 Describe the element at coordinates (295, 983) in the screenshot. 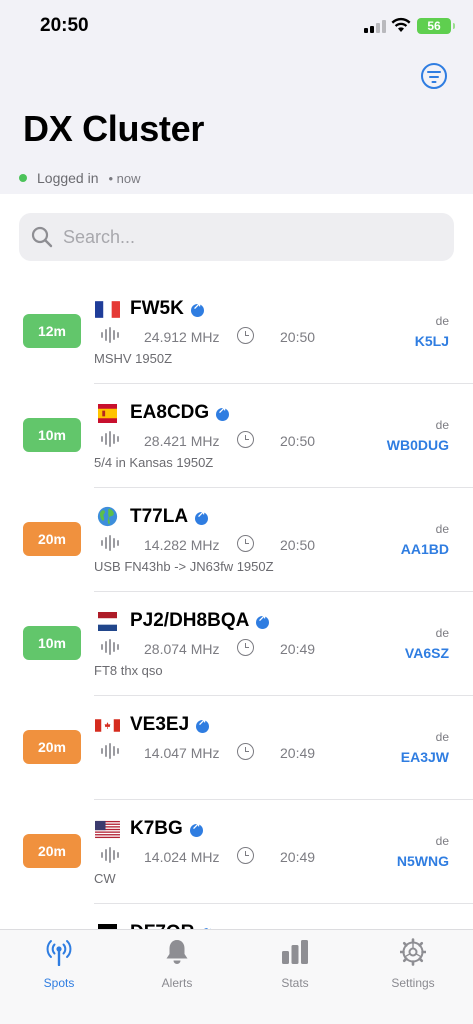

I see `tab-stats-label: Stats` at that location.